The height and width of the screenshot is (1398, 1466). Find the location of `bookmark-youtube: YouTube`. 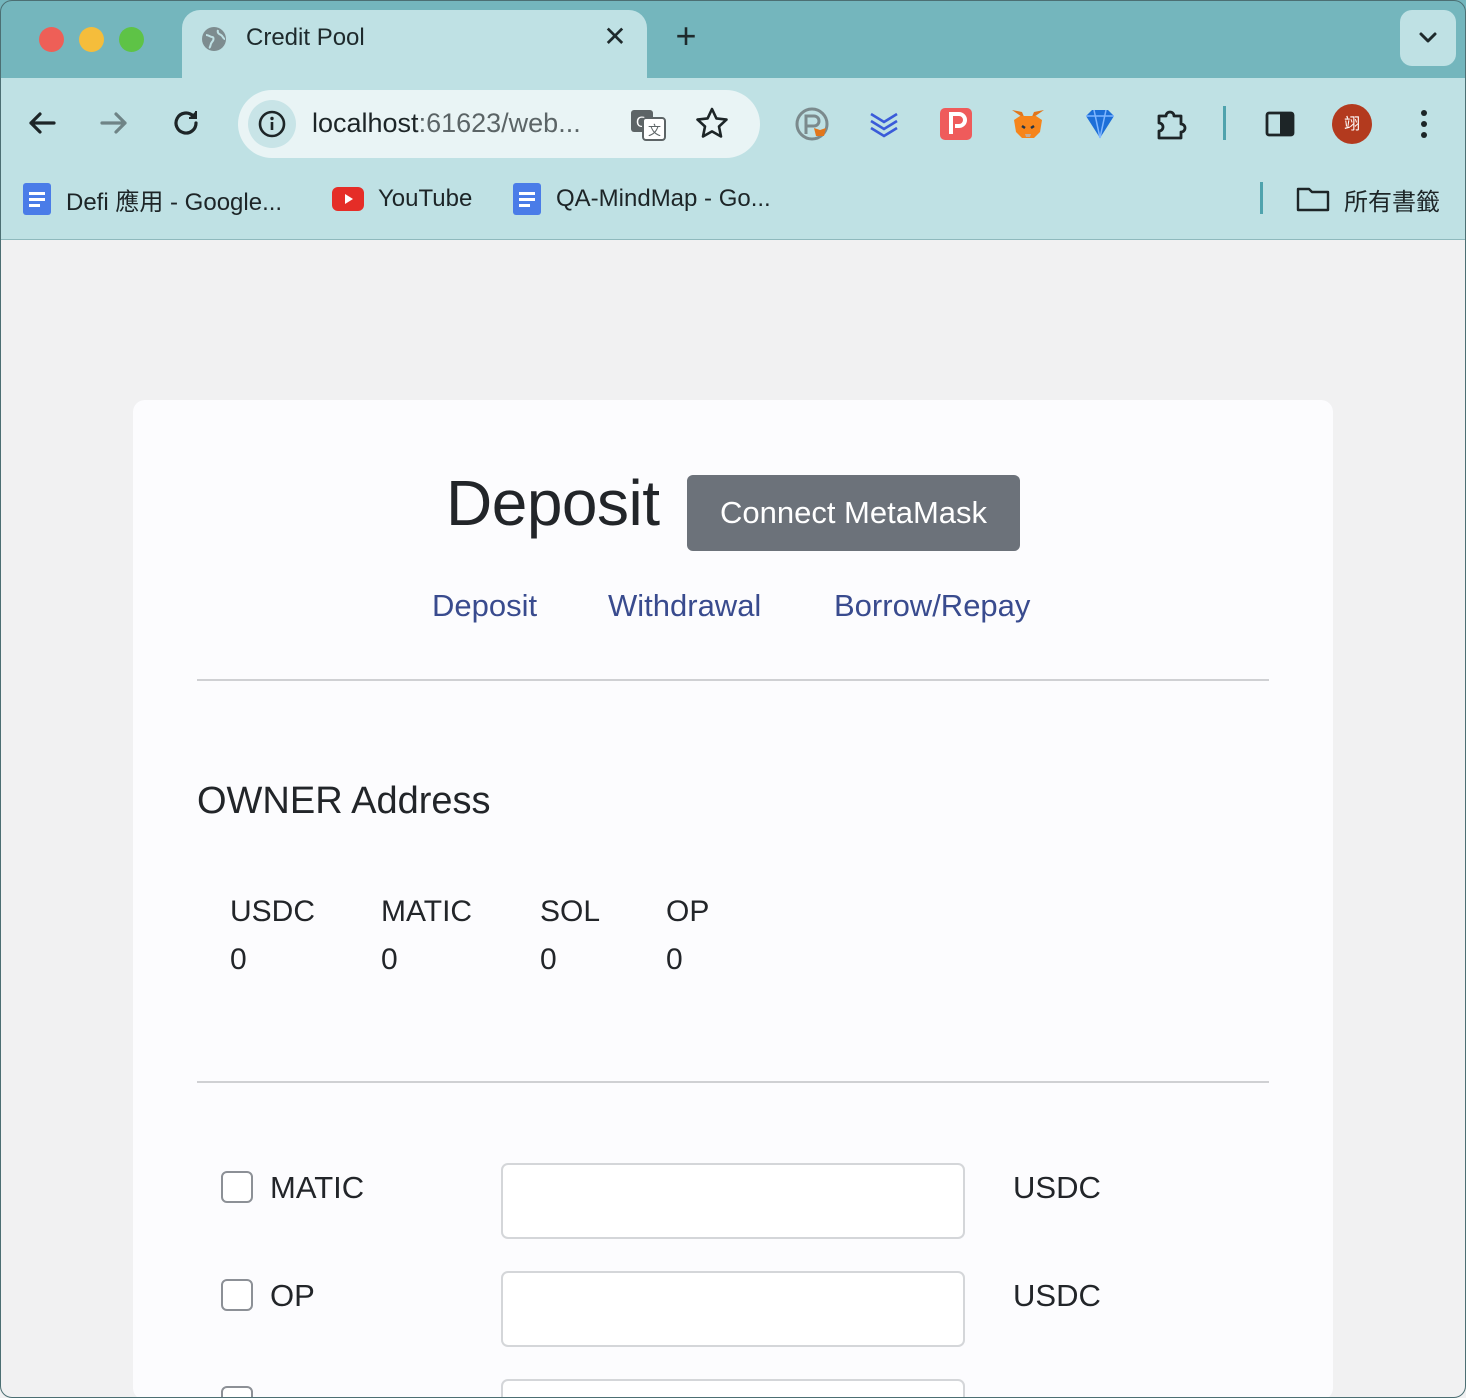

bookmark-youtube: YouTube is located at coordinates (402, 199).